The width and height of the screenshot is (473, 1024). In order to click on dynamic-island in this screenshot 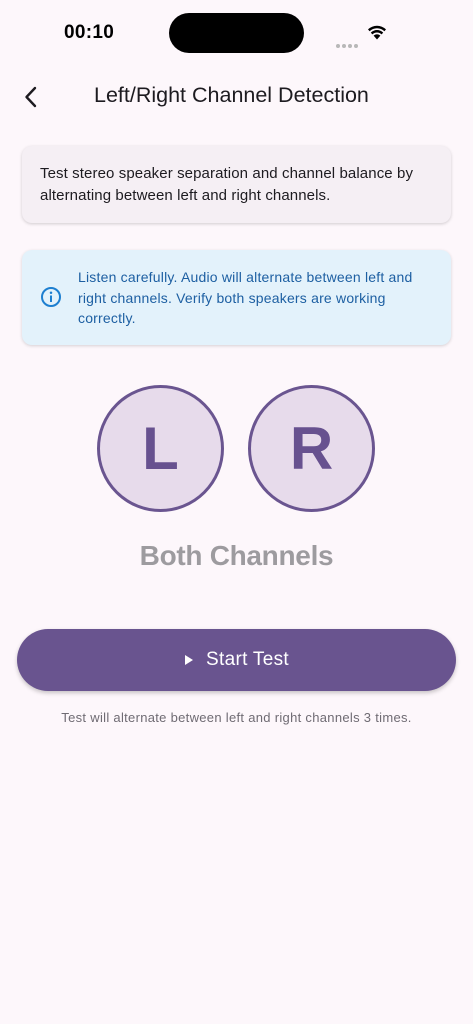, I will do `click(236, 33)`.